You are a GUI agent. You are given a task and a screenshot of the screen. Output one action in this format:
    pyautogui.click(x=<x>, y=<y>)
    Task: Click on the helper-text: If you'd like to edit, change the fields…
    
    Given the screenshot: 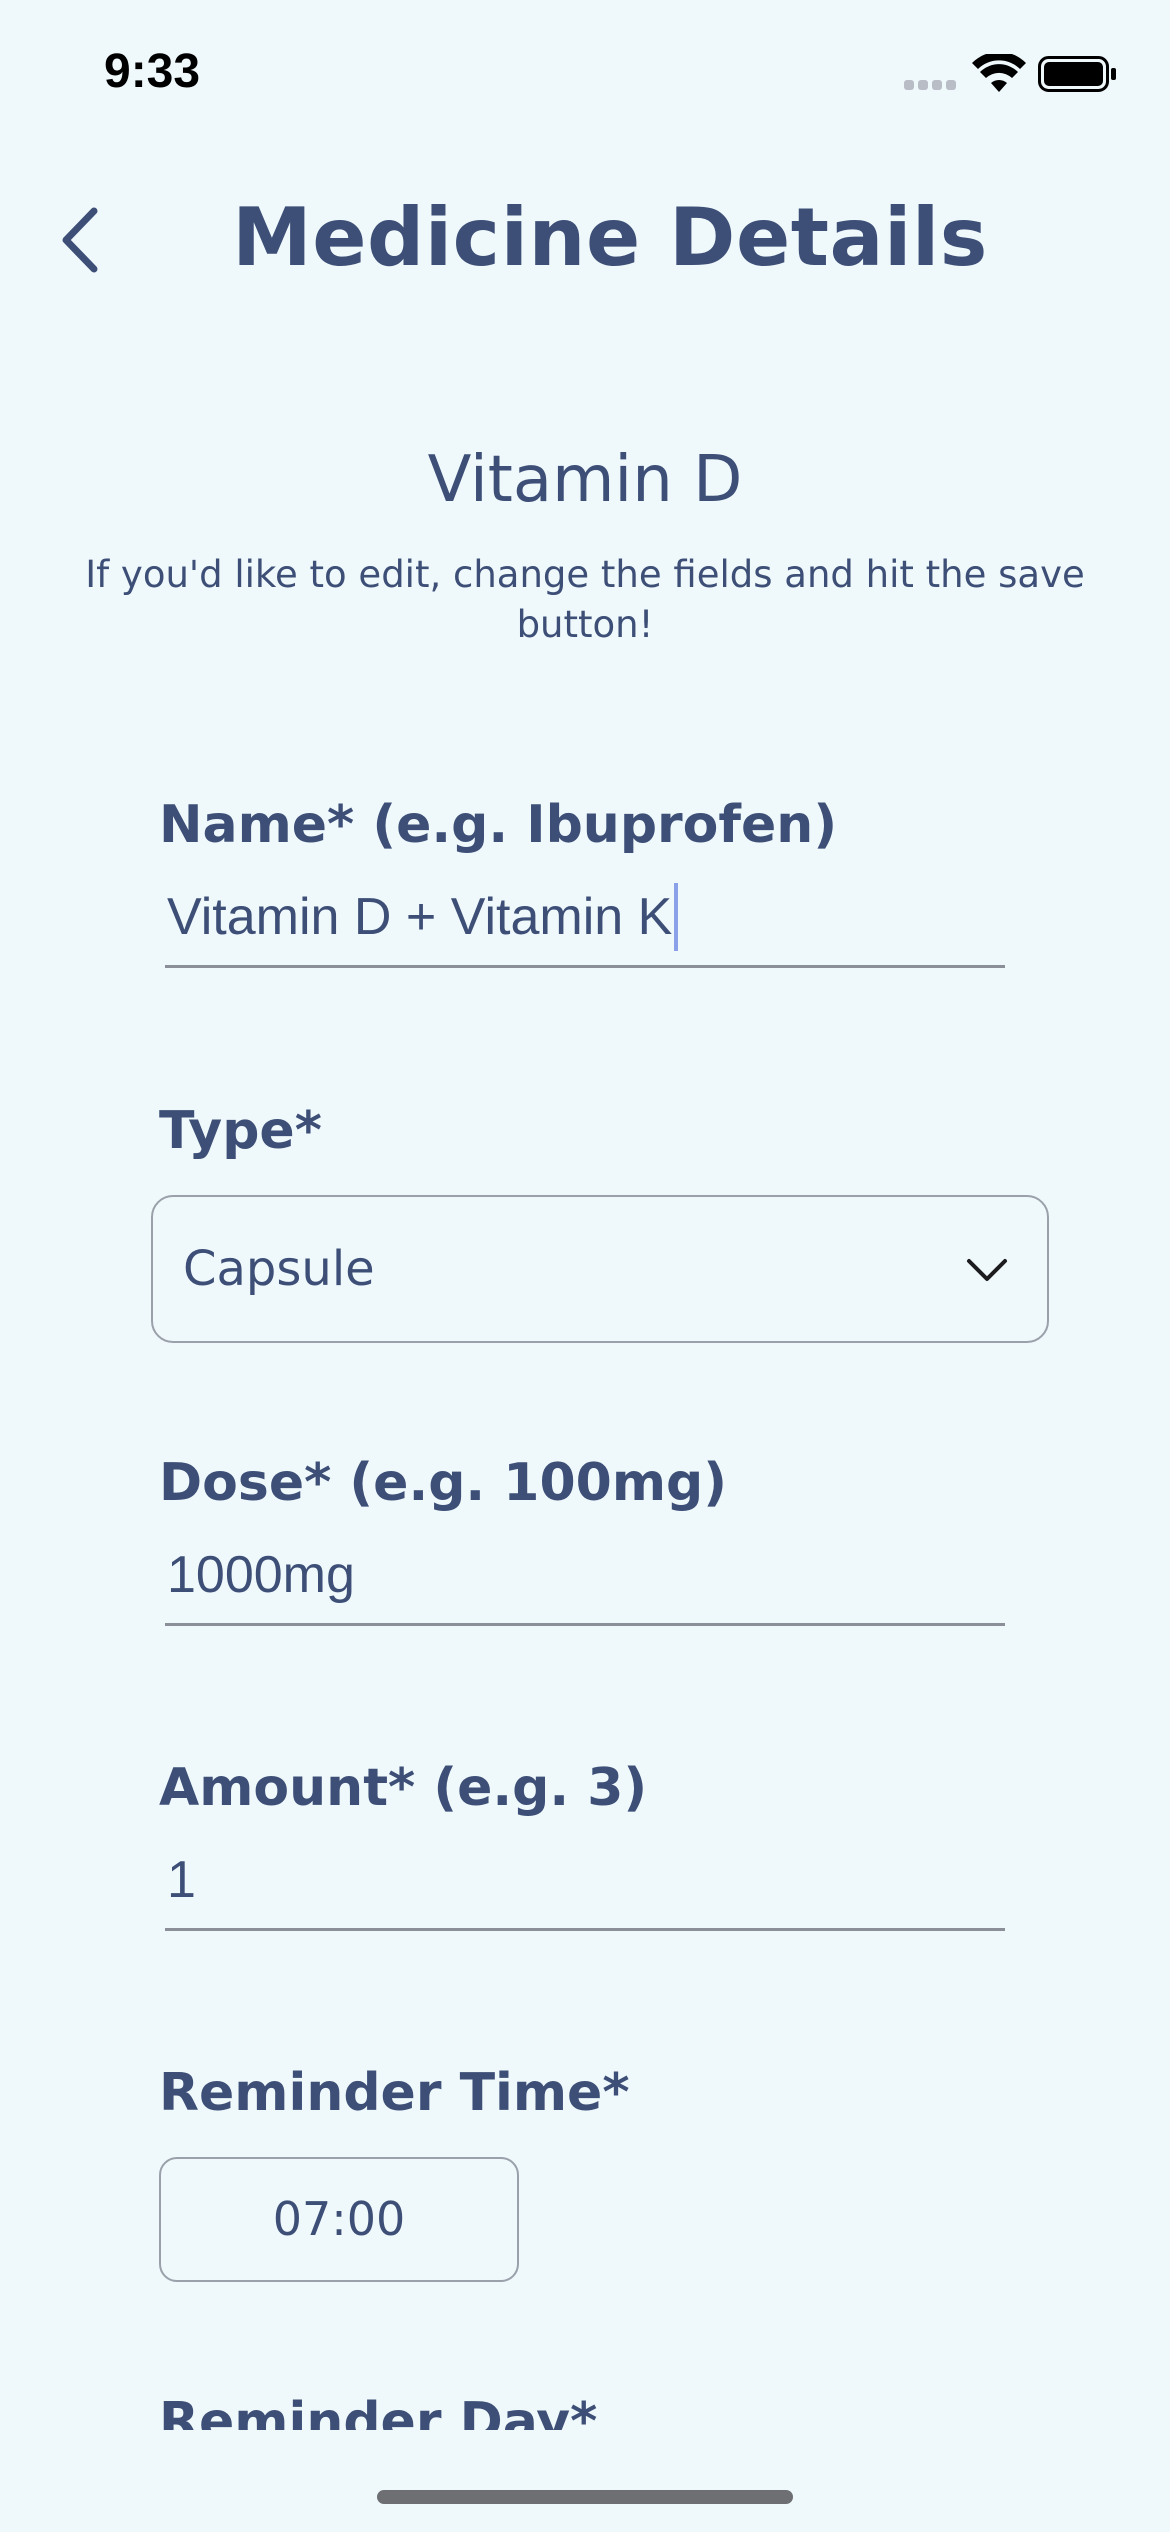 What is the action you would take?
    pyautogui.click(x=585, y=599)
    